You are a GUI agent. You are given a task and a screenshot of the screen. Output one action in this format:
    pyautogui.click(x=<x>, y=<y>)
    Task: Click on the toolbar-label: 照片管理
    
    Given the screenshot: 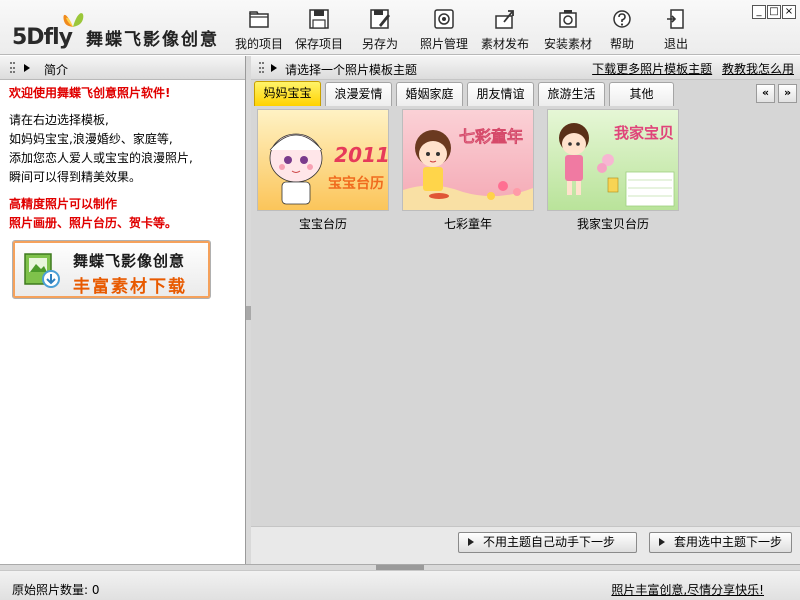 What is the action you would take?
    pyautogui.click(x=443, y=44)
    